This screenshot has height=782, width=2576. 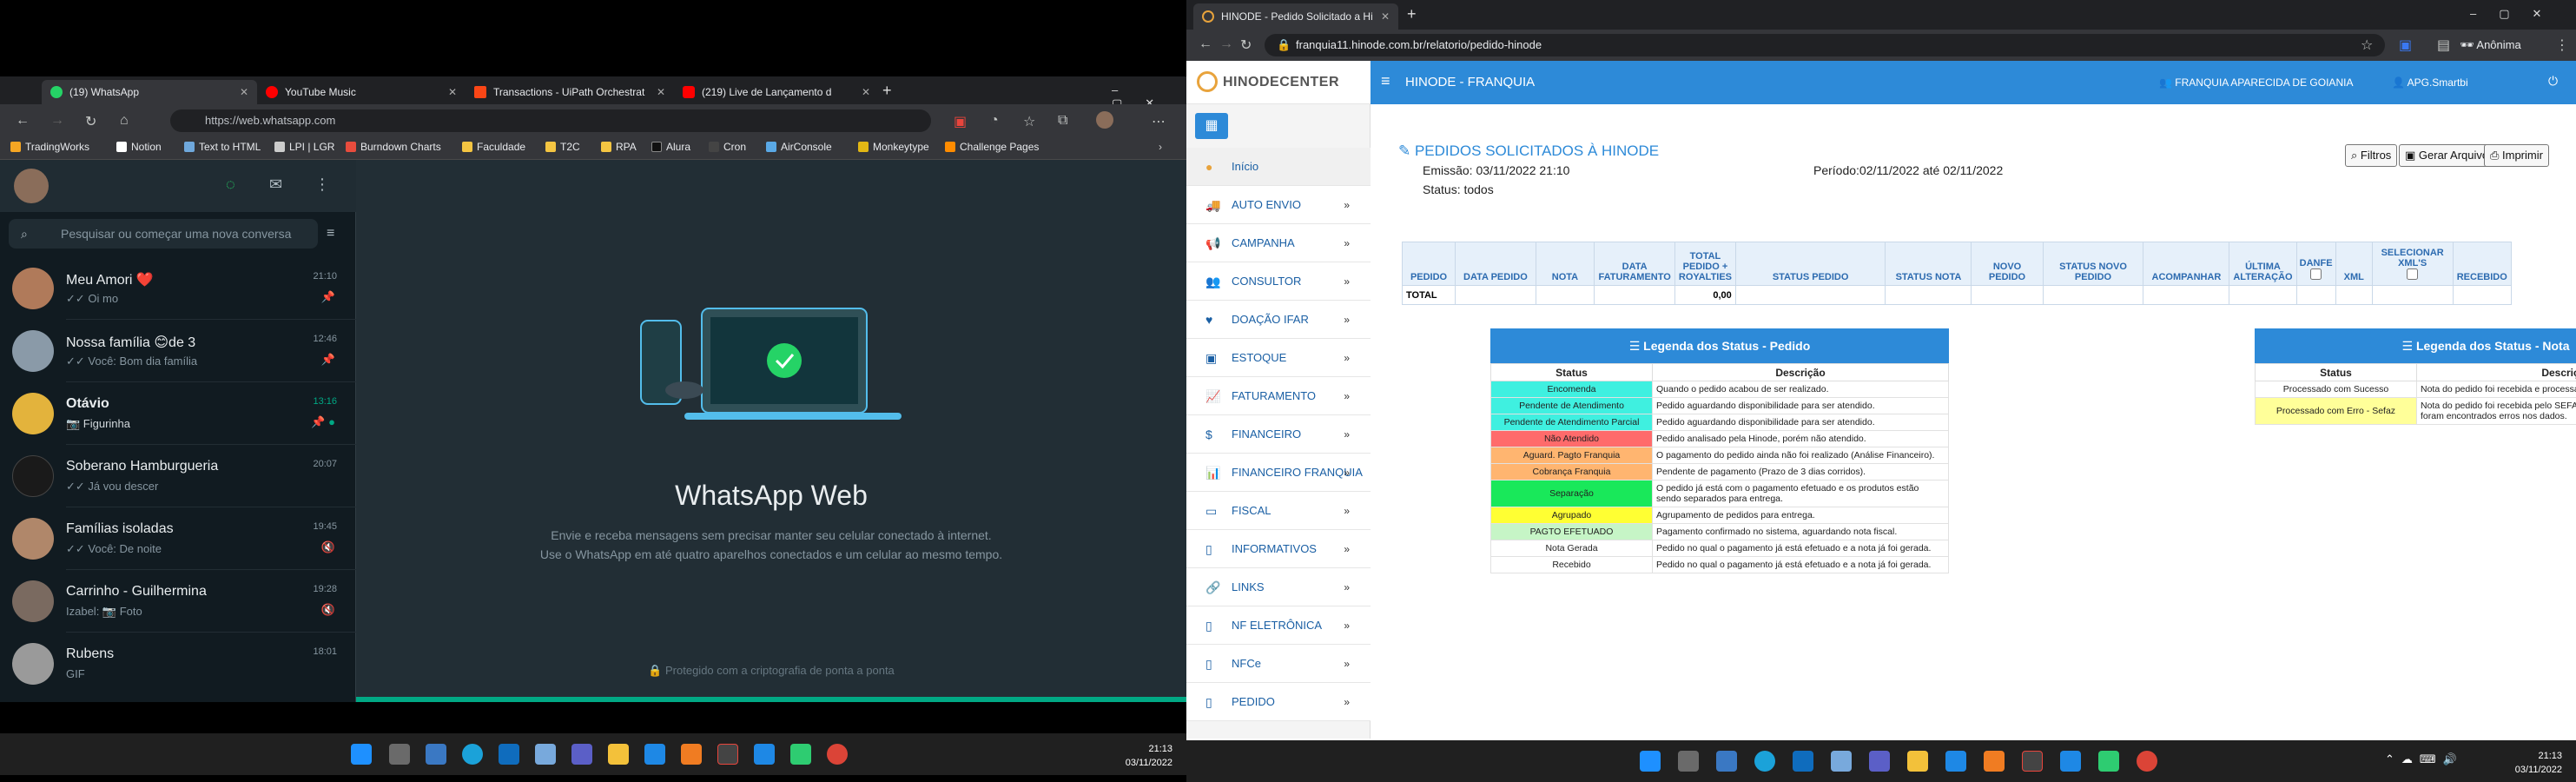 What do you see at coordinates (570, 92) in the screenshot?
I see `tab-uipath: Transactions - UiPath Orchestrat ✕` at bounding box center [570, 92].